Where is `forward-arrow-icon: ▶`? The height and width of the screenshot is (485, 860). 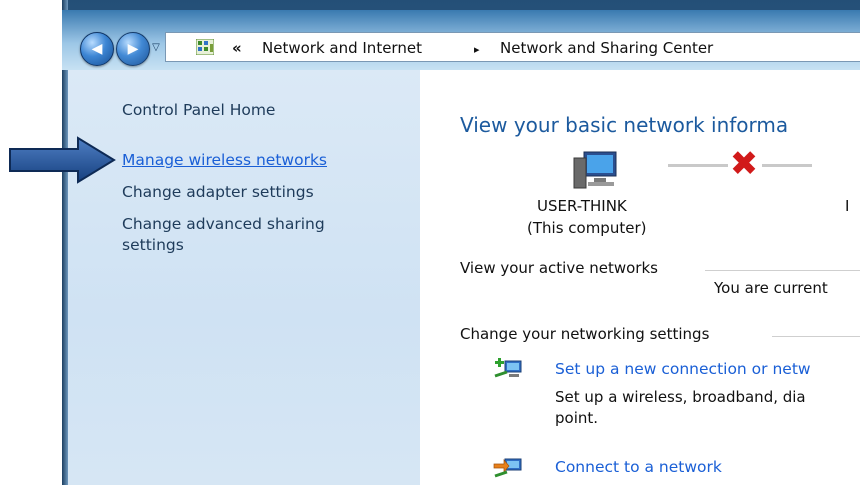 forward-arrow-icon: ▶ is located at coordinates (133, 49).